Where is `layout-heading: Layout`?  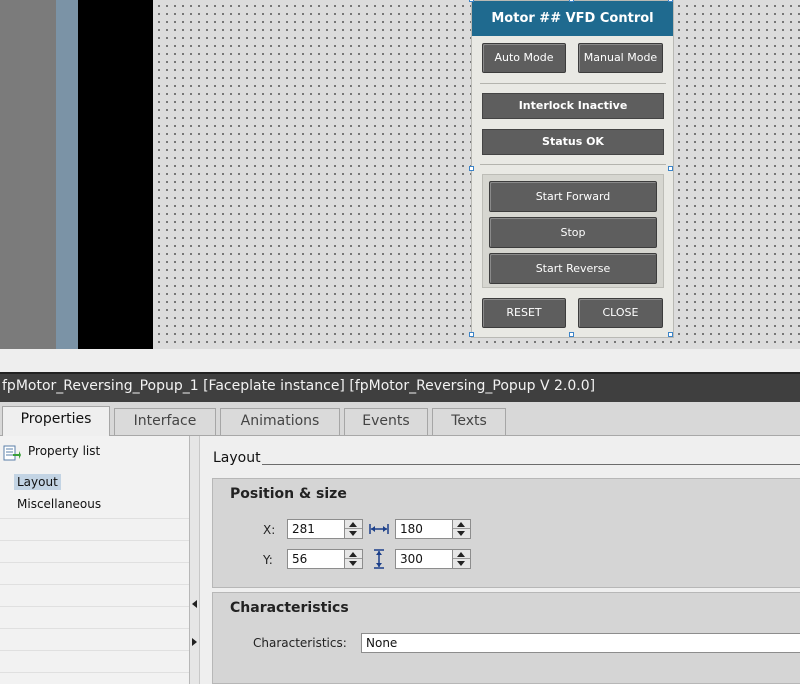
layout-heading: Layout is located at coordinates (237, 458).